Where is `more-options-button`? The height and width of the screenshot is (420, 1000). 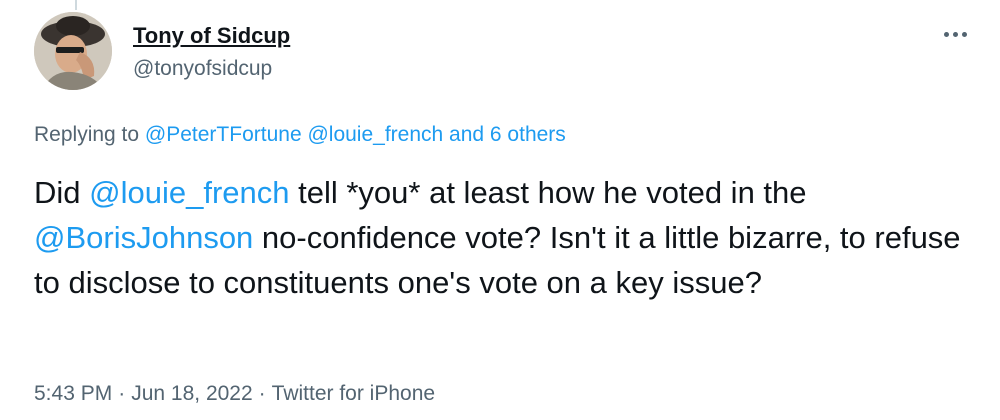
more-options-button is located at coordinates (955, 34).